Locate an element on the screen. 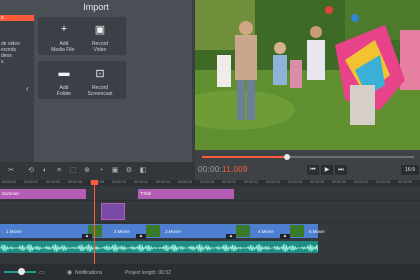  record-video-button: ▣ Record Video is located at coordinates (100, 36).